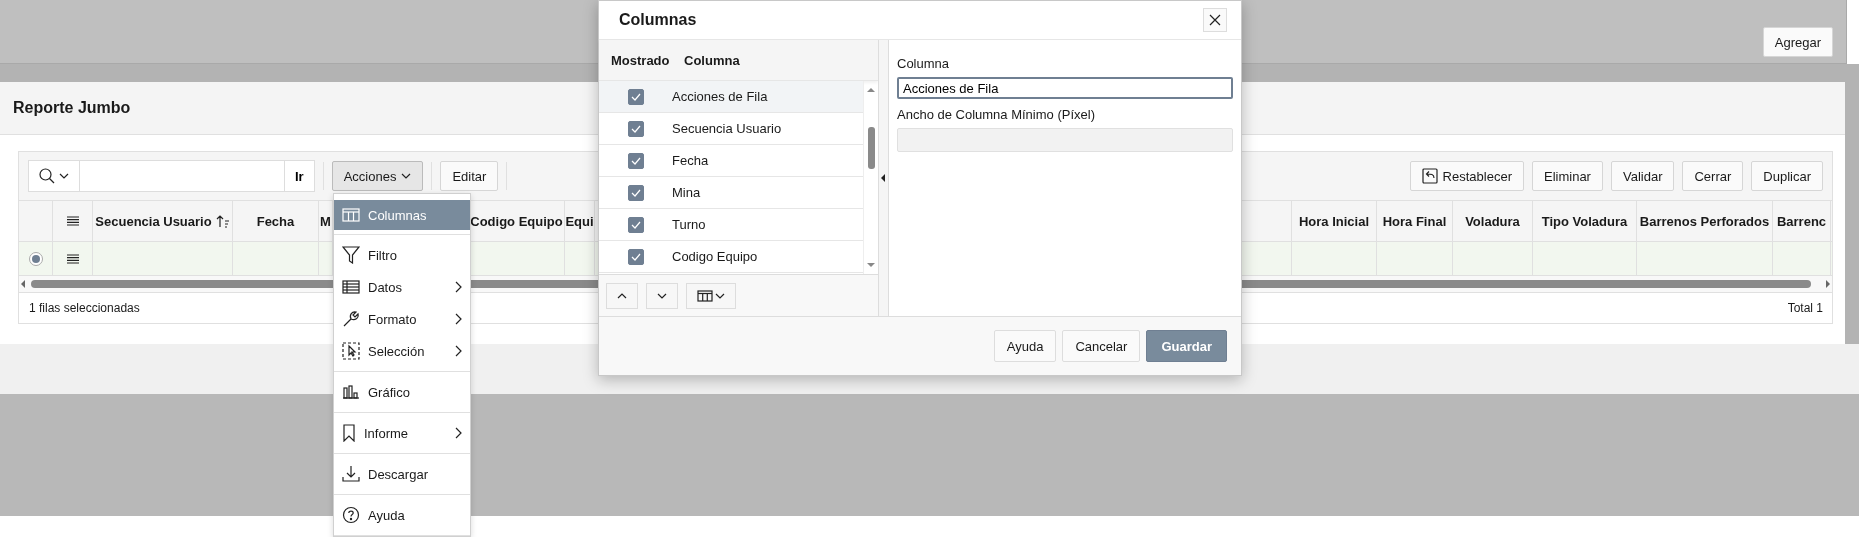 This screenshot has height=537, width=1859. Describe the element at coordinates (727, 128) in the screenshot. I see `column-name: Secuencia Usuario` at that location.